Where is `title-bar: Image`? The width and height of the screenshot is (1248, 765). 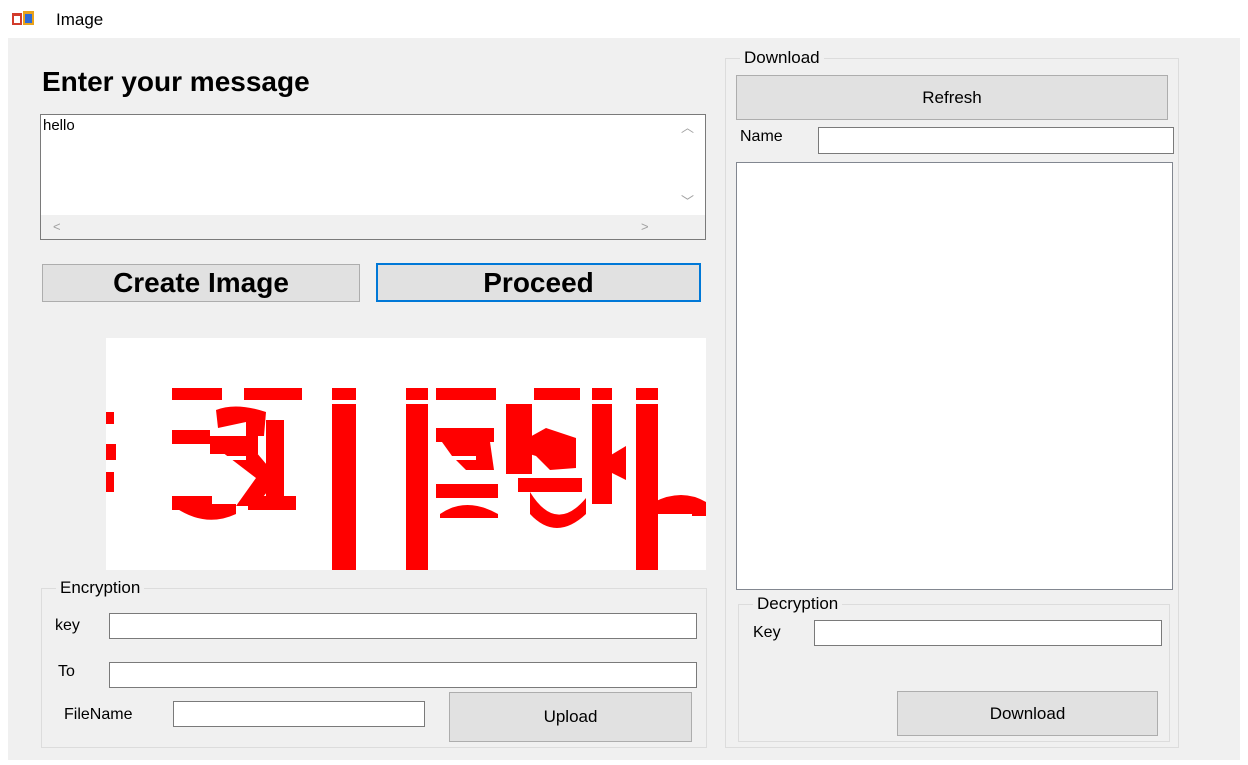 title-bar: Image is located at coordinates (624, 19).